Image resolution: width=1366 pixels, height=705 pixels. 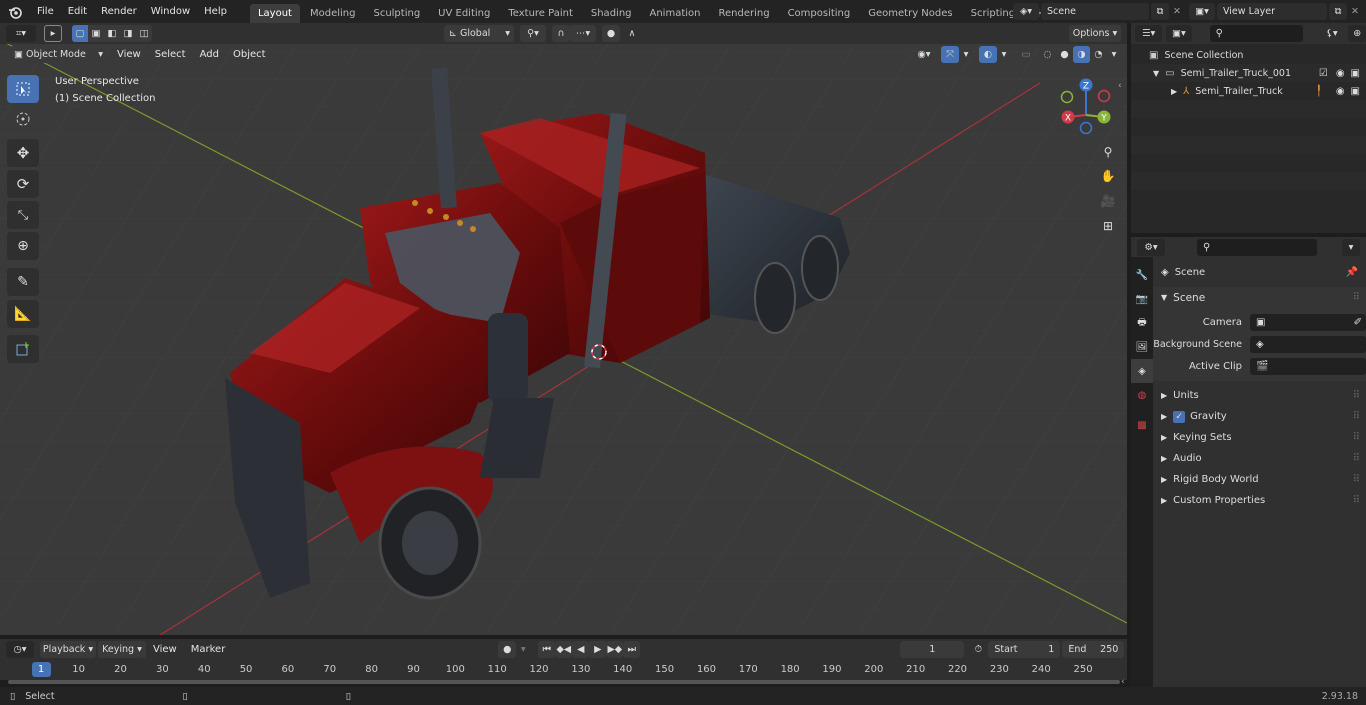 I want to click on keying-sets-panel-header: ▶ Keying Sets ⠿, so click(x=1259, y=437).